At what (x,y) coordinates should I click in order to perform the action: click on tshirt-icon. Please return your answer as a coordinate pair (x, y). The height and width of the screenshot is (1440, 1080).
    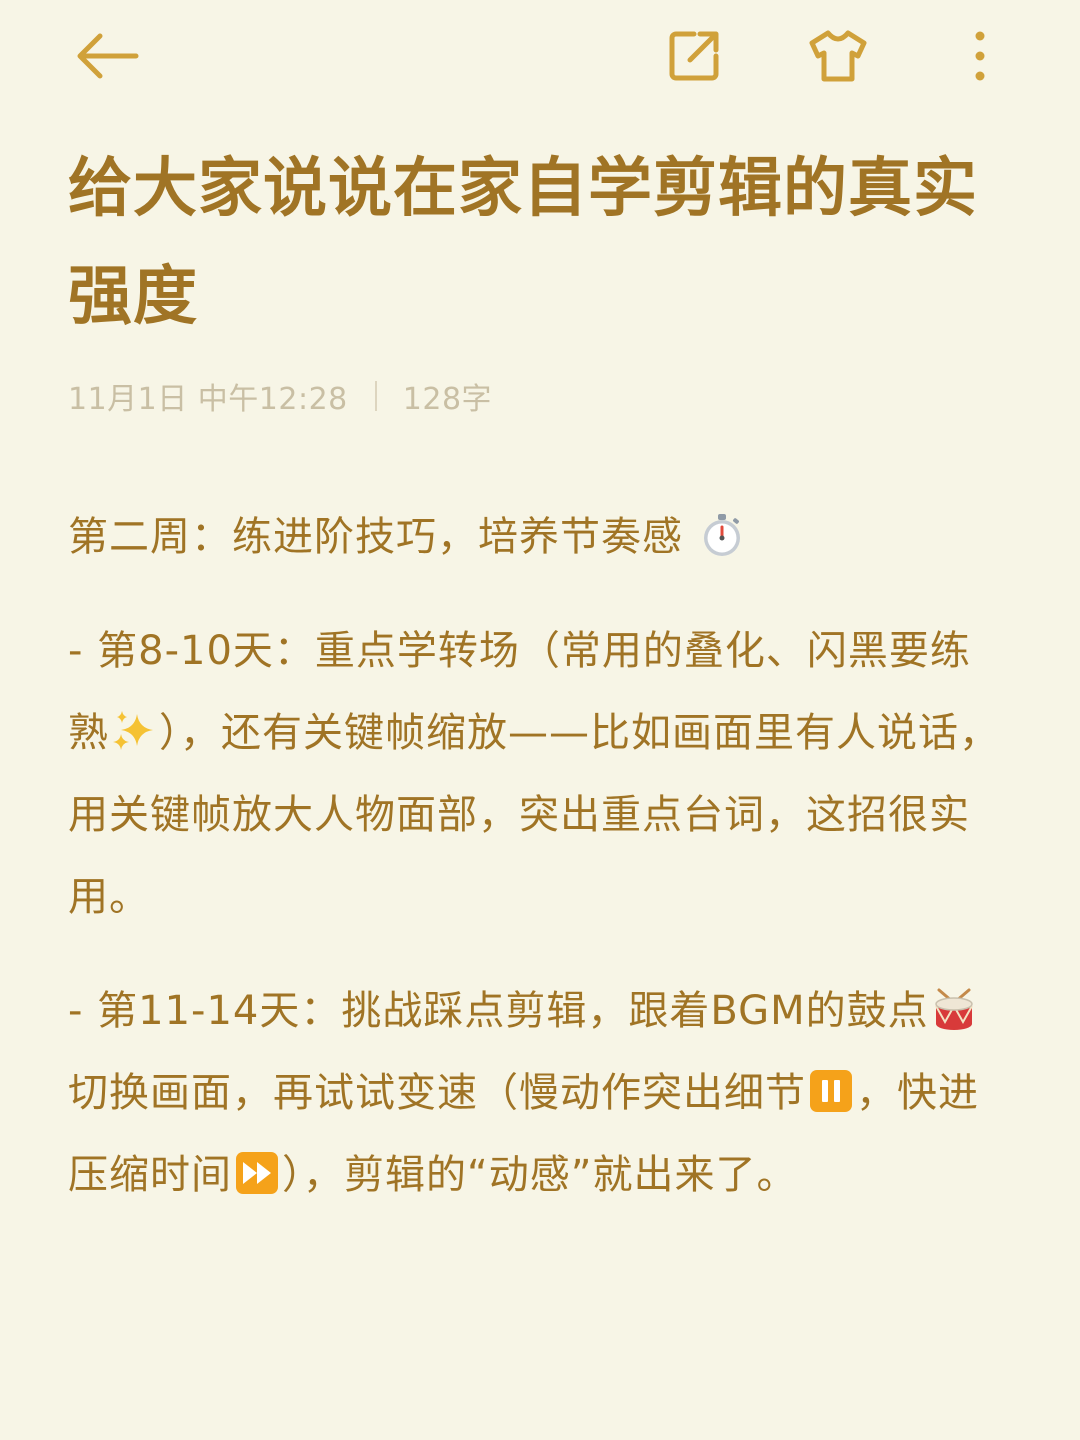
    Looking at the image, I should click on (838, 56).